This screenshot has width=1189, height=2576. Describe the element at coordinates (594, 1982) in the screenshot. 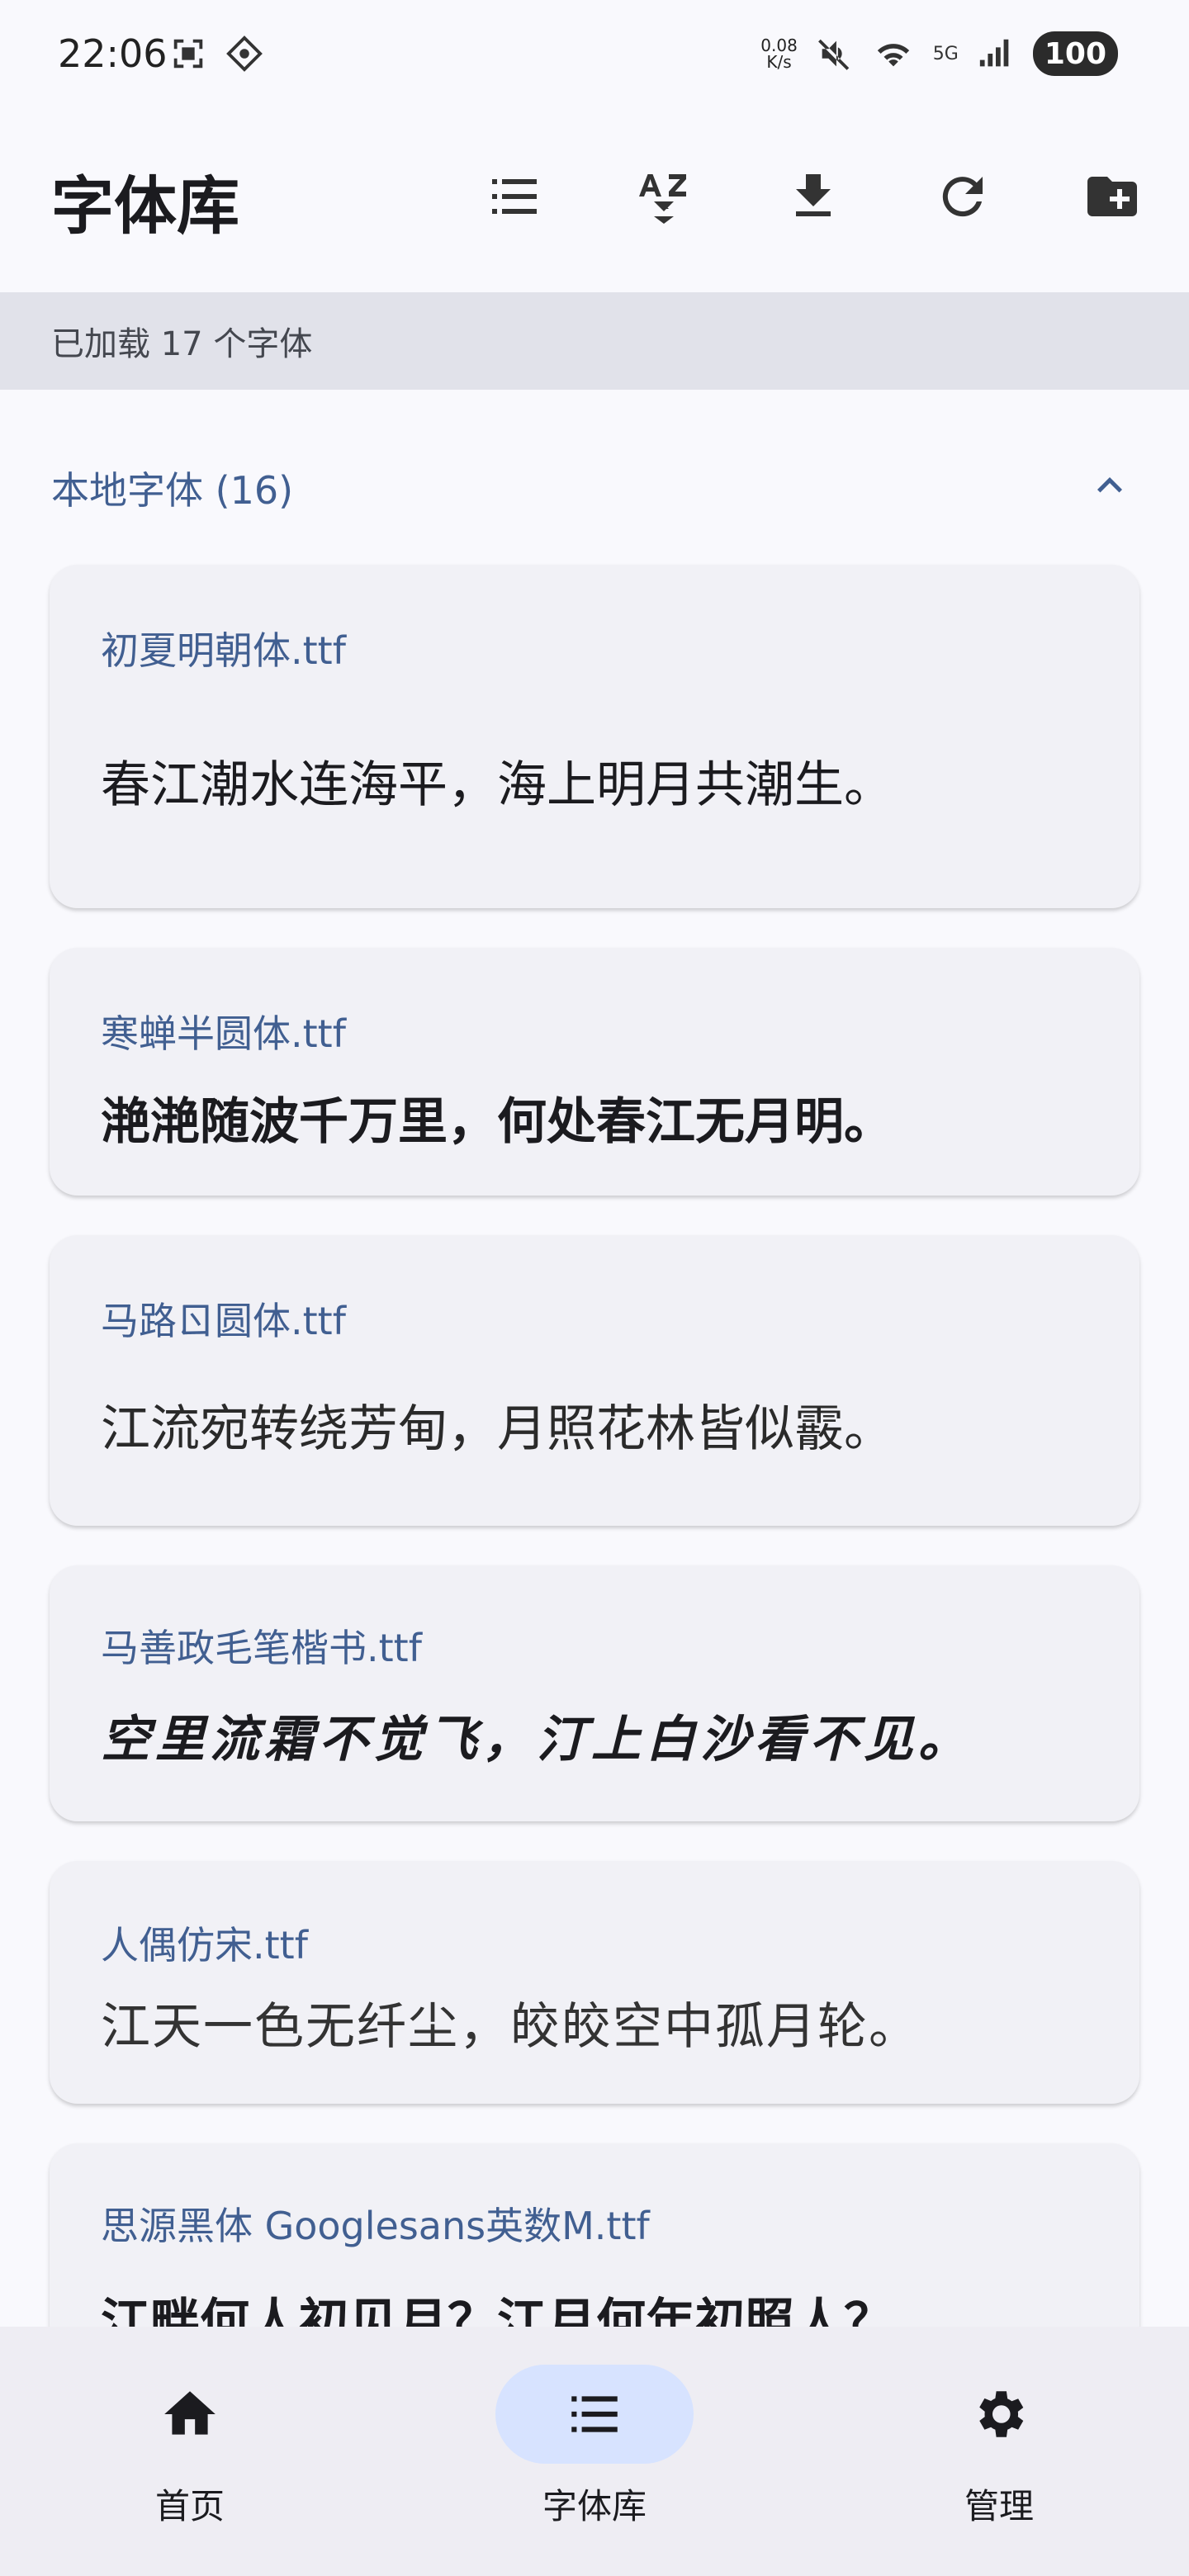

I see `font-card: 人偶仿宋.ttf 江天一色无纤尘，皎皎空中孤月轮。` at that location.